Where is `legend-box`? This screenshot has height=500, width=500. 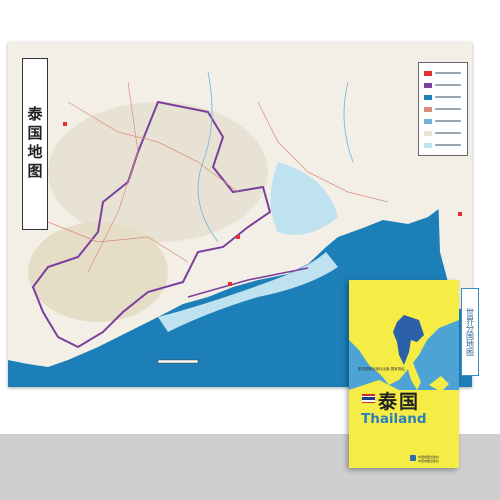
legend-box is located at coordinates (443, 109).